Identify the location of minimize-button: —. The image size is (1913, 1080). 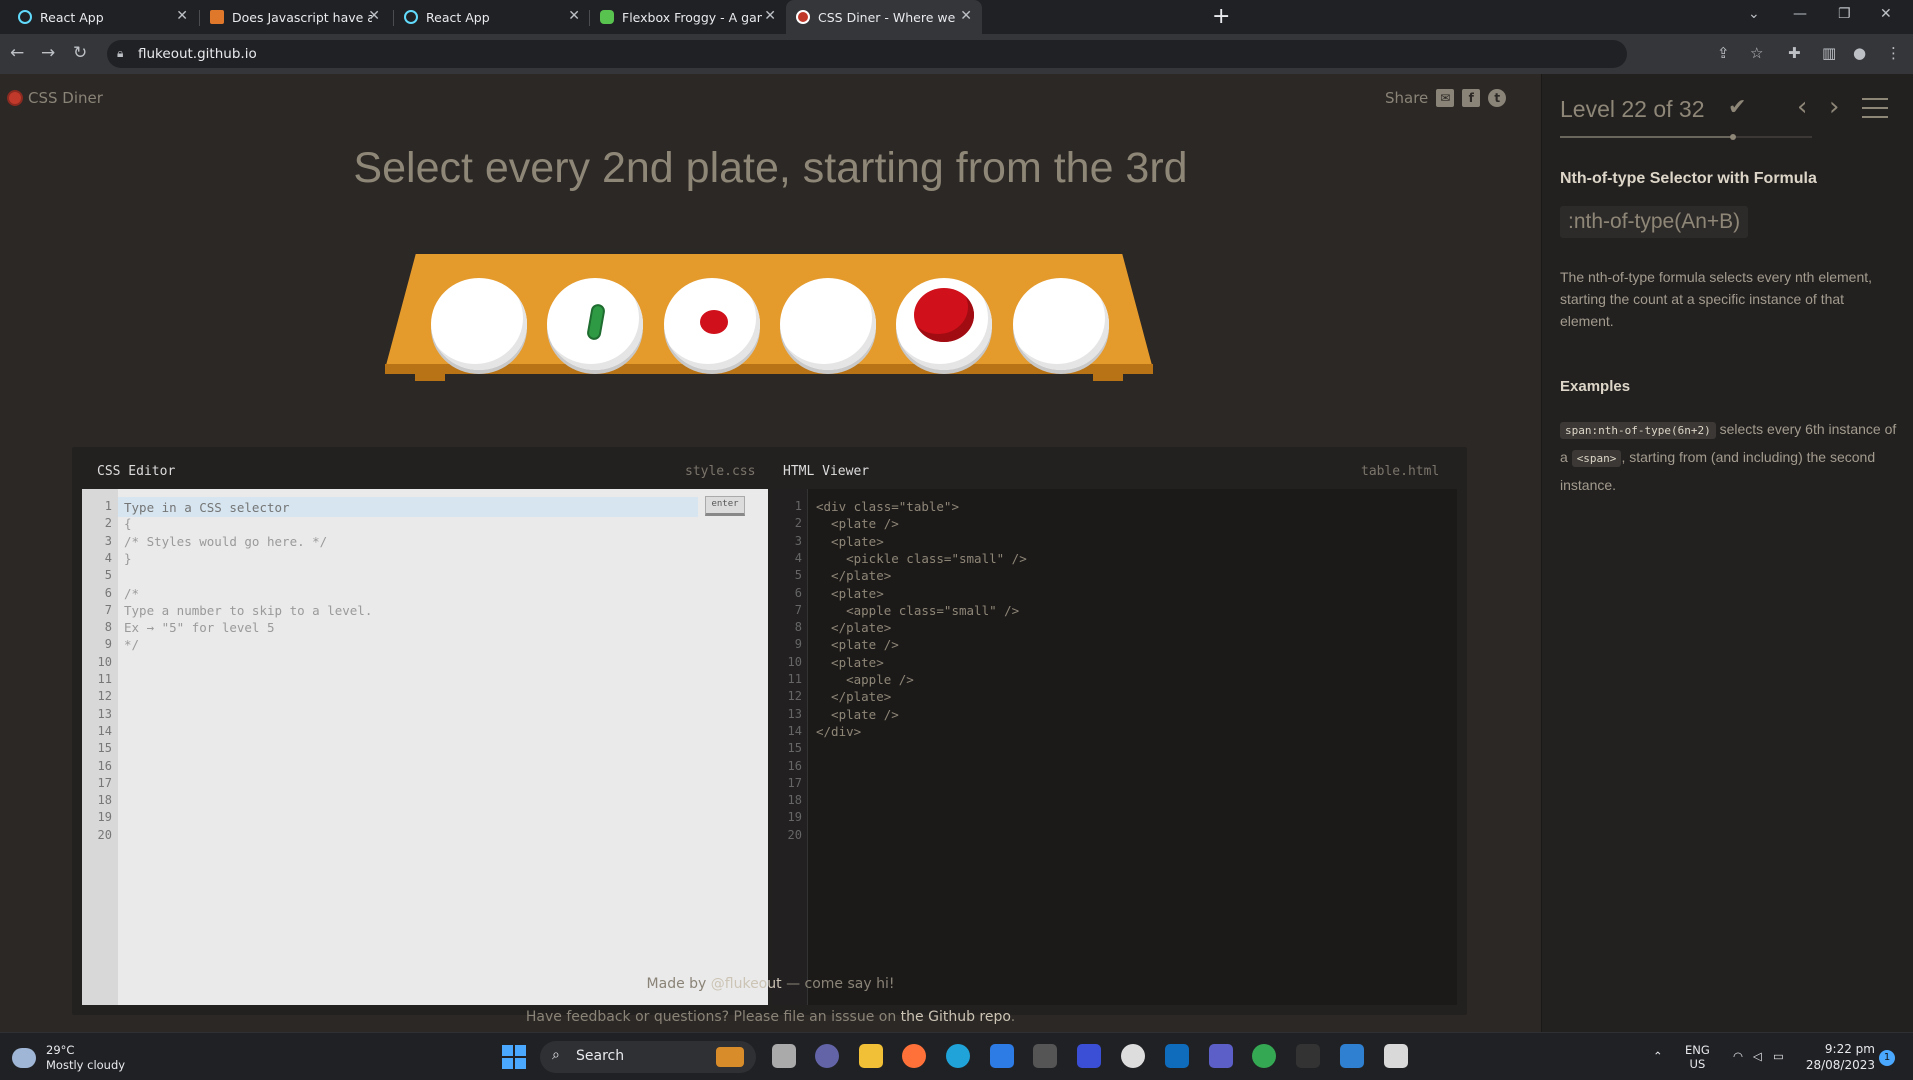
(1800, 14).